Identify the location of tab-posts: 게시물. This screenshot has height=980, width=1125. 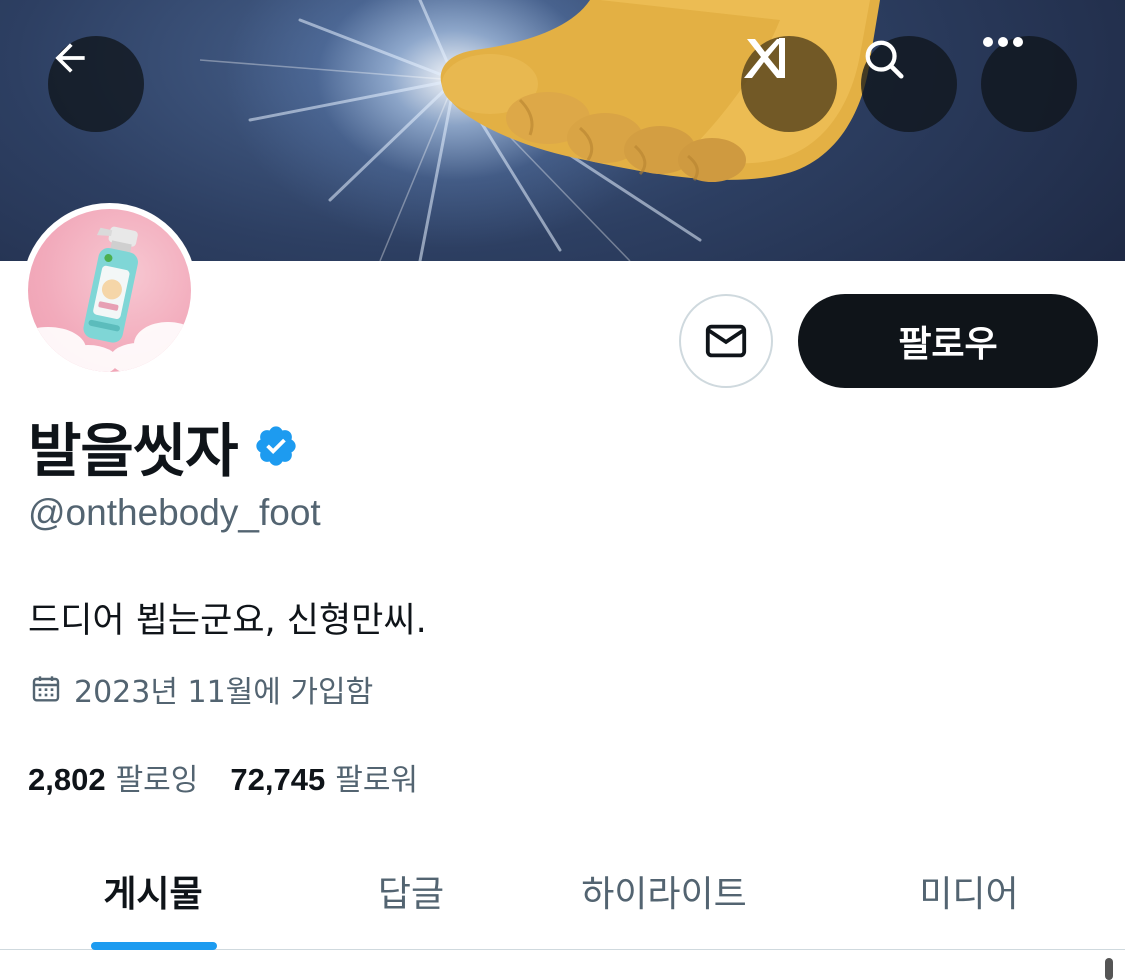
(153, 891).